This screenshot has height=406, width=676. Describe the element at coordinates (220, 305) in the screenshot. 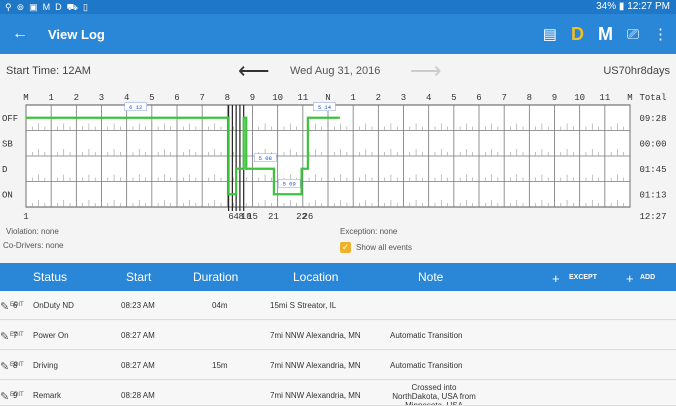

I see `row-duration: 04m` at that location.